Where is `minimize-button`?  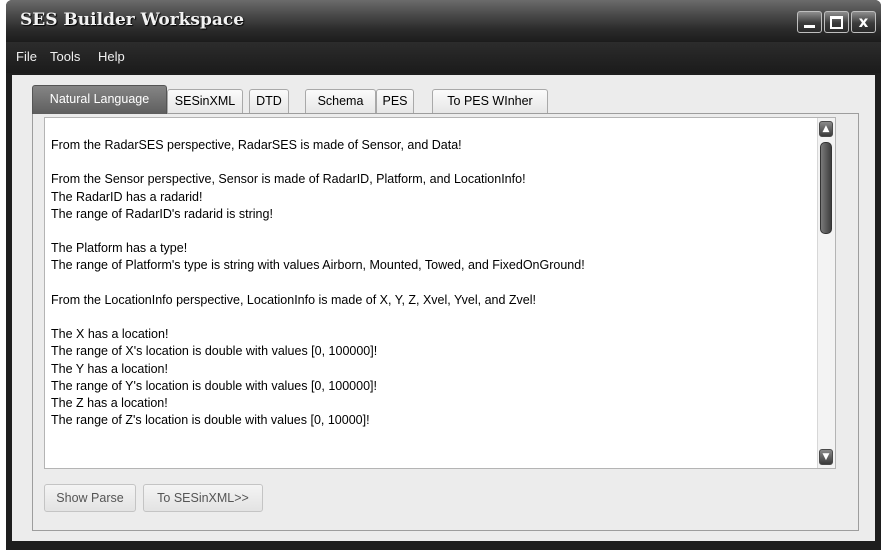 minimize-button is located at coordinates (809, 22).